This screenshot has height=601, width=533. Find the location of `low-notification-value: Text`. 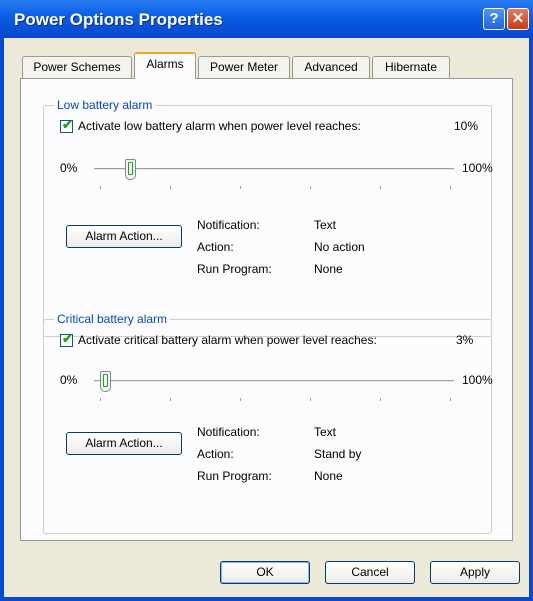

low-notification-value: Text is located at coordinates (325, 225).